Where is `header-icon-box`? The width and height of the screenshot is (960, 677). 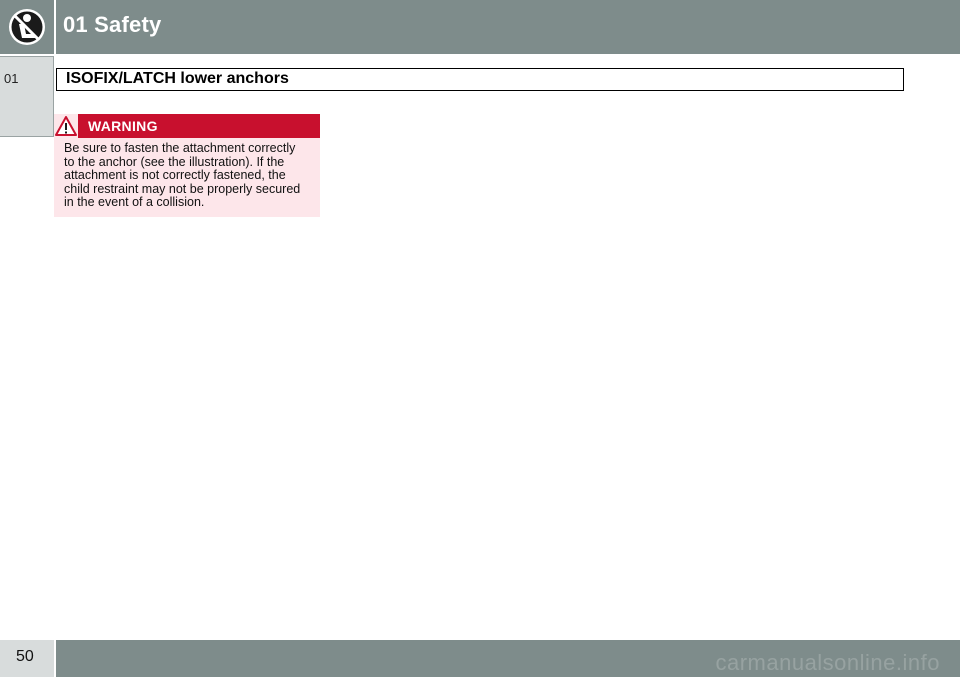 header-icon-box is located at coordinates (27, 27).